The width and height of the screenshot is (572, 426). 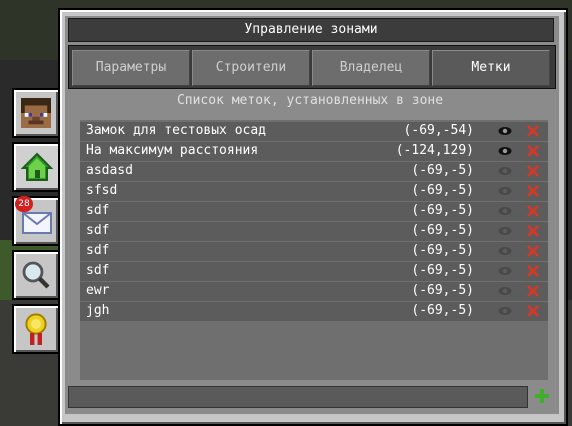 What do you see at coordinates (131, 68) in the screenshot?
I see `tab-parameters: Параметры` at bounding box center [131, 68].